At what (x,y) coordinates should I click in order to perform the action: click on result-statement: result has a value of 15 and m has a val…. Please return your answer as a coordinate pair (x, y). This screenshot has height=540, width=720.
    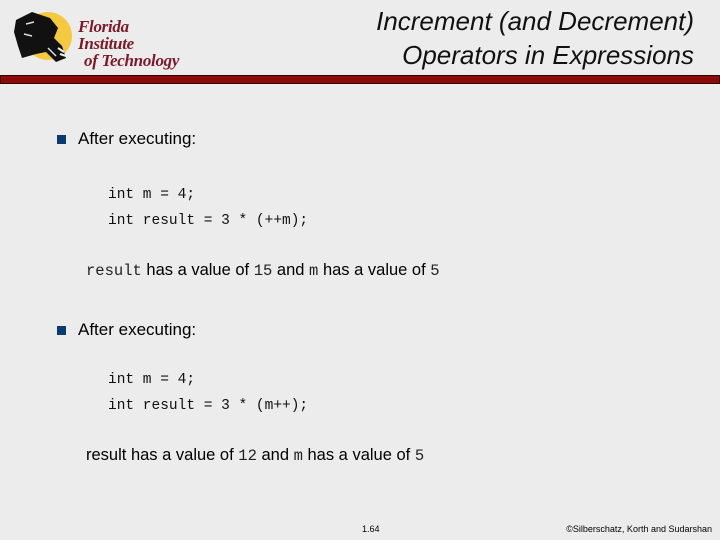
    Looking at the image, I should click on (263, 270).